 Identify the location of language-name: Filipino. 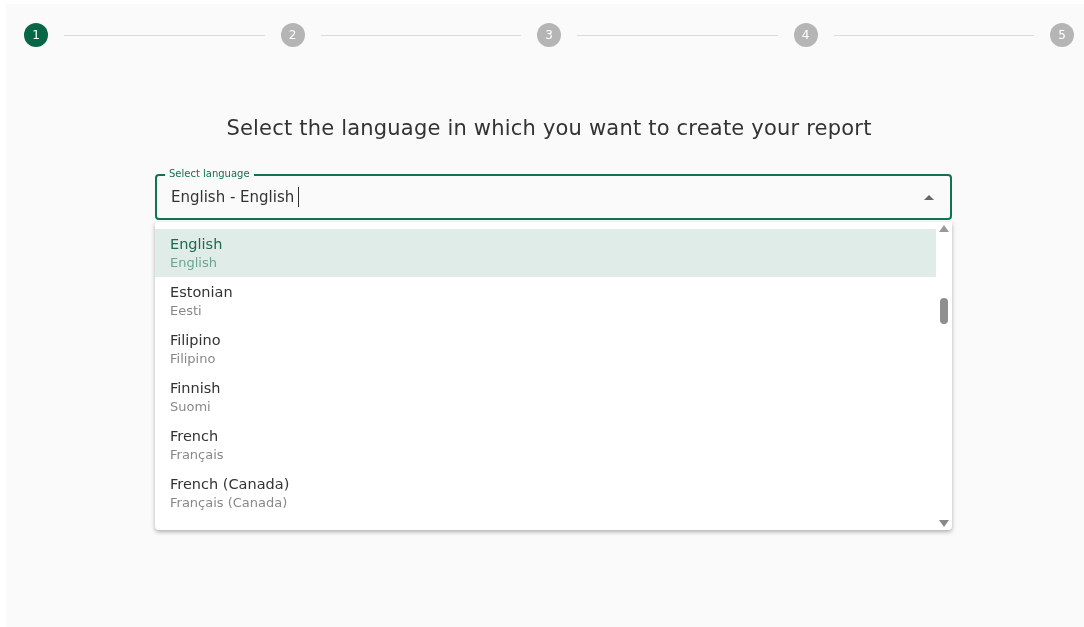
(196, 340).